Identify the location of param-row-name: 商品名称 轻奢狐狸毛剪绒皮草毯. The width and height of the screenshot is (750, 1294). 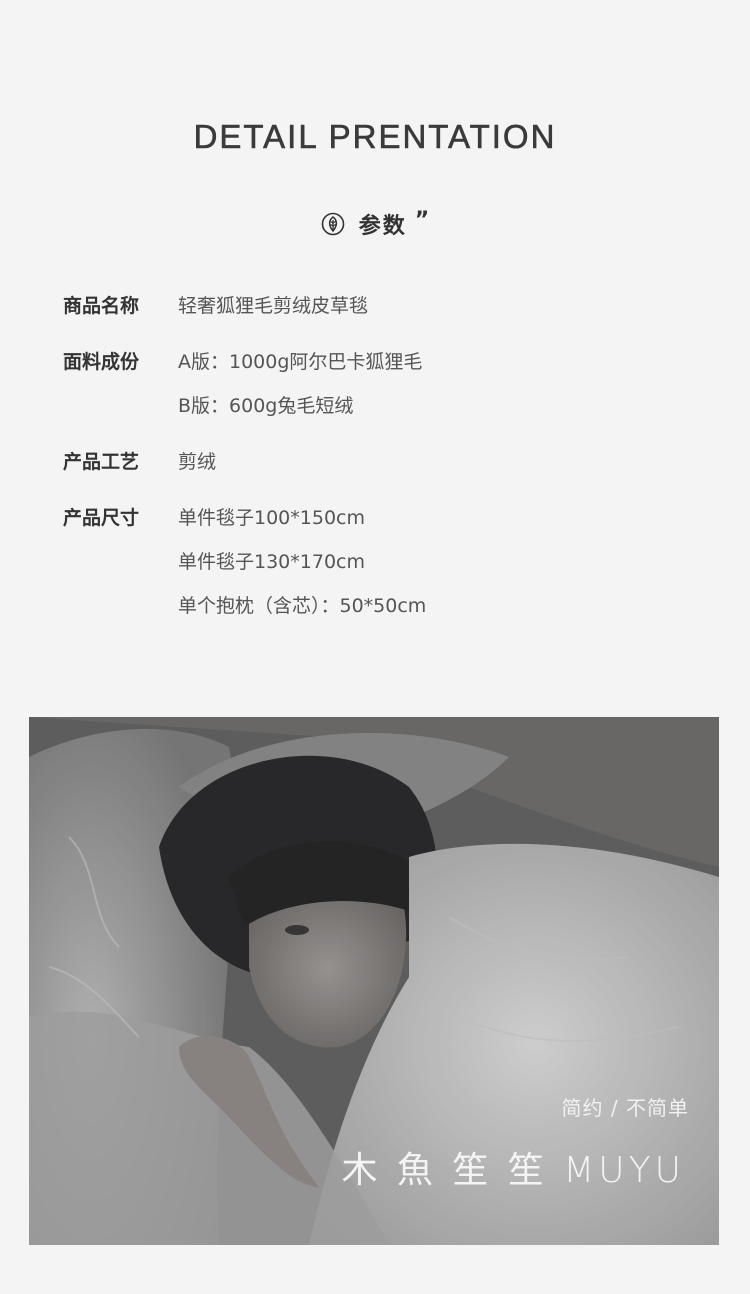
(383, 306).